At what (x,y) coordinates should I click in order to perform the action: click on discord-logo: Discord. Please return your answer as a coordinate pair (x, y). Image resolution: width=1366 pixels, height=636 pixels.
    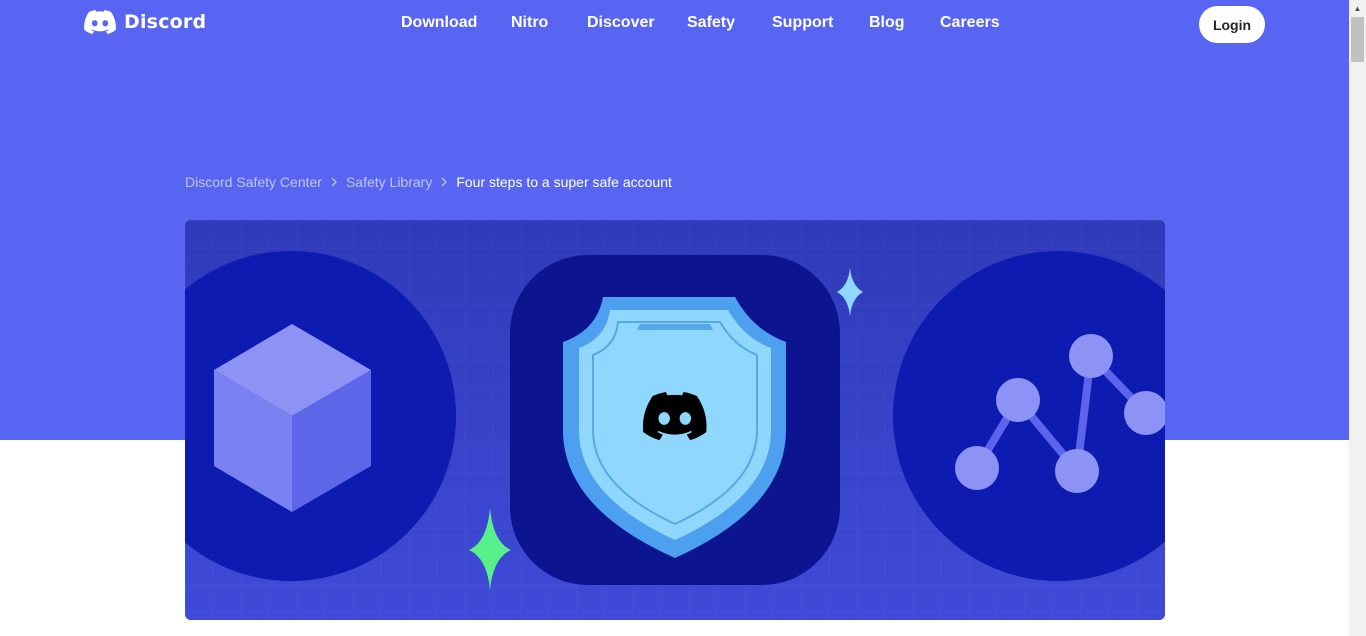
    Looking at the image, I should click on (145, 22).